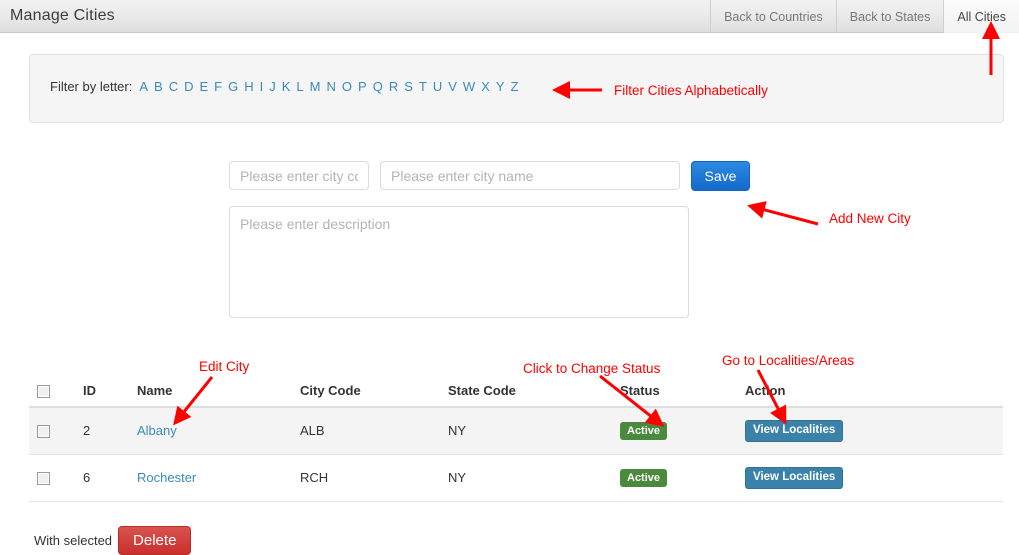 This screenshot has width=1019, height=555. I want to click on cell-id: 2, so click(110, 431).